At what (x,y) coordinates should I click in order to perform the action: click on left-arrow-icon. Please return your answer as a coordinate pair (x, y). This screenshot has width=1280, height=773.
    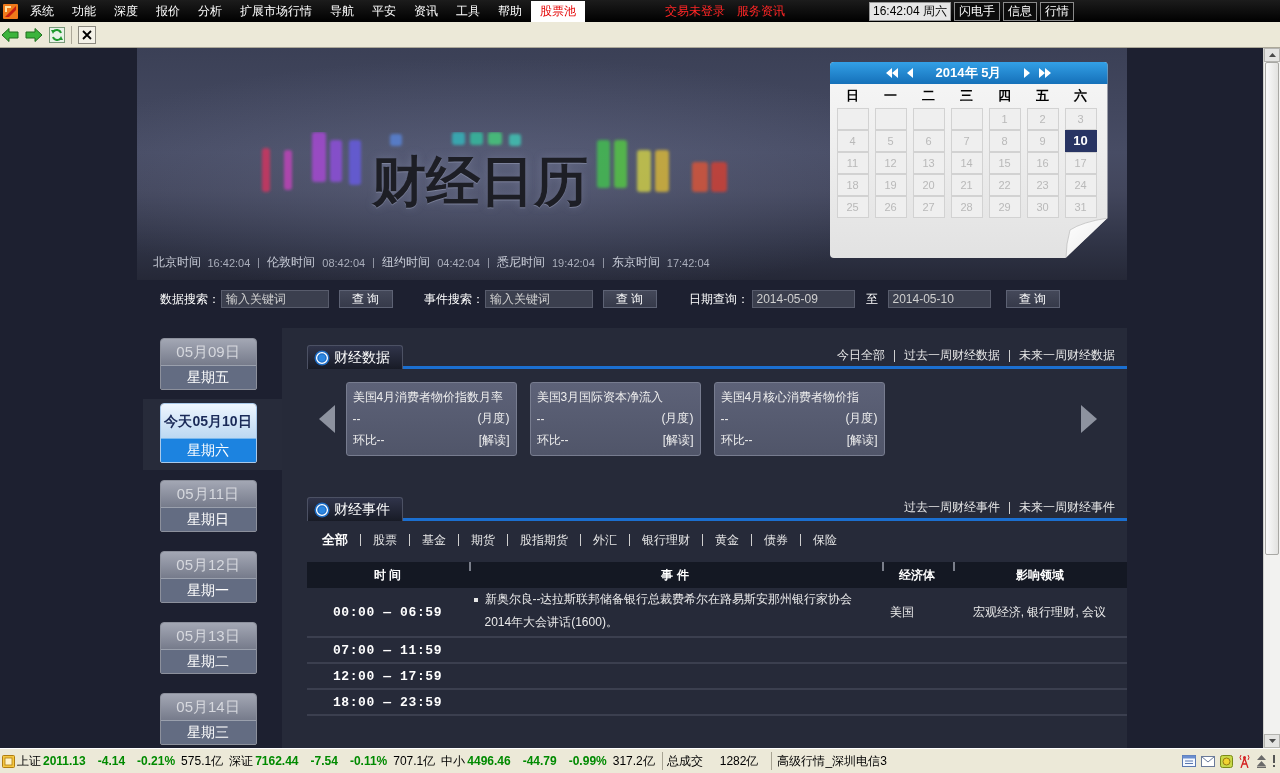
    Looking at the image, I should click on (326, 419).